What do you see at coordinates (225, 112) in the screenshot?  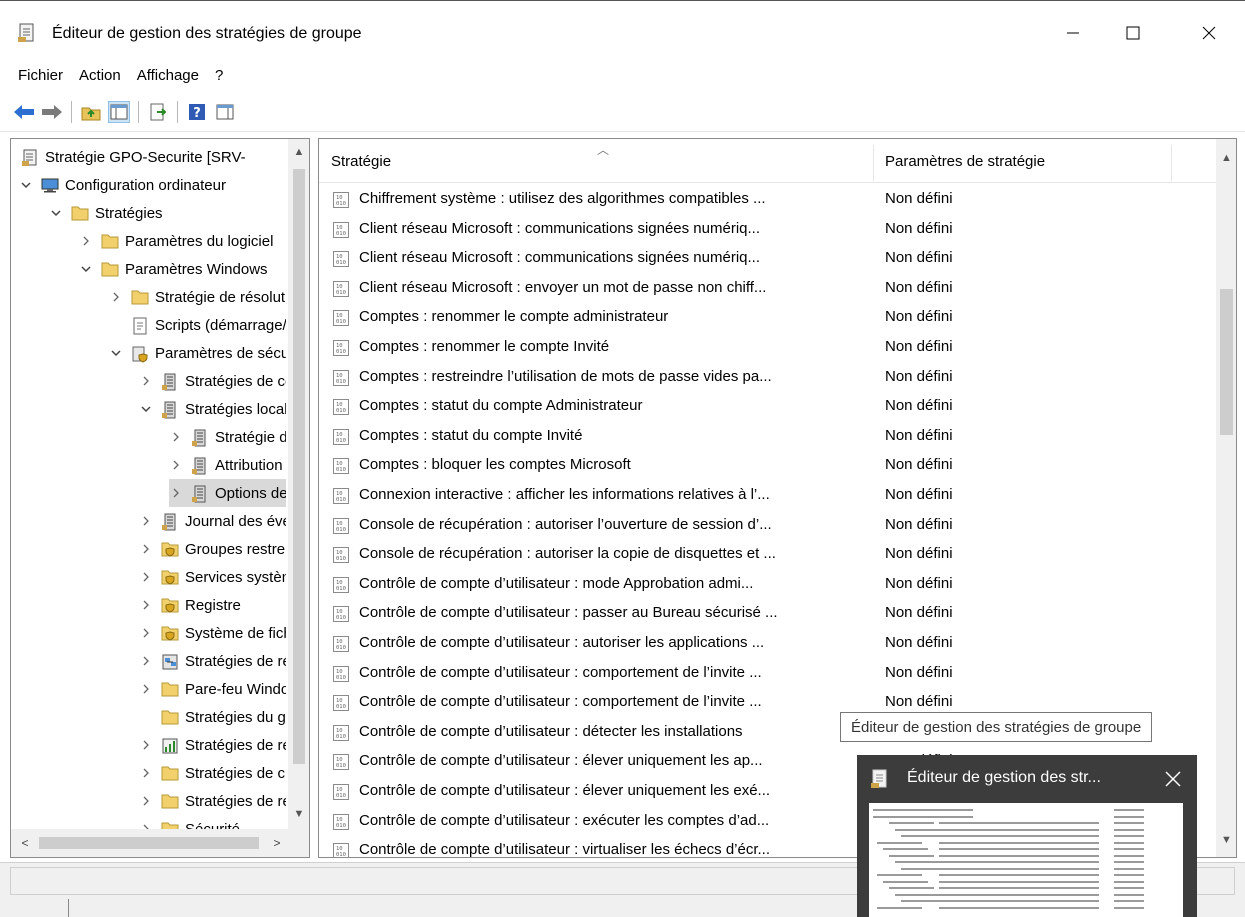 I see `properties-pane-button` at bounding box center [225, 112].